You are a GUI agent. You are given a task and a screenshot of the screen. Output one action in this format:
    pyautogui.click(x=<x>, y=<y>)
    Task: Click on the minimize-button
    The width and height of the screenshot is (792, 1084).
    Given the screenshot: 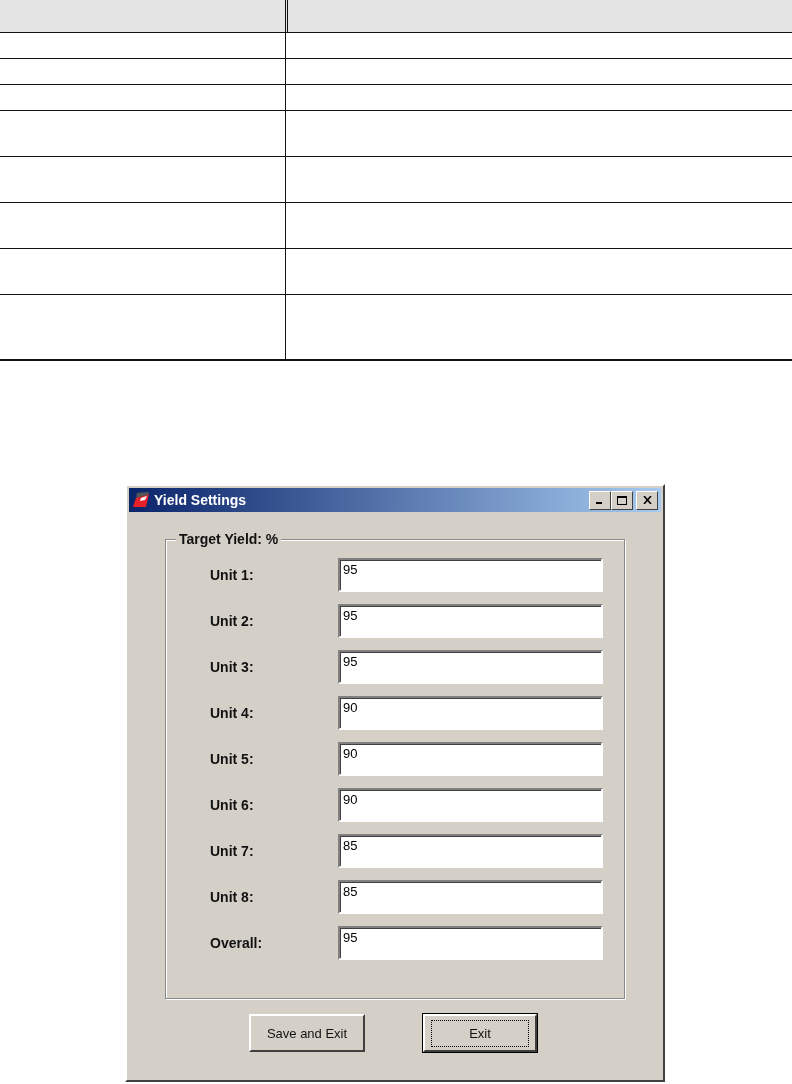 What is the action you would take?
    pyautogui.click(x=600, y=500)
    